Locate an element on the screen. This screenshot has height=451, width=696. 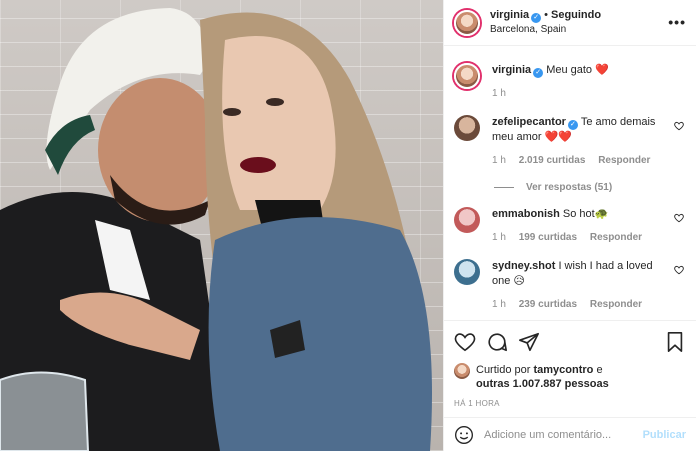
liked-by-prefix: Curtido por is located at coordinates (503, 370).